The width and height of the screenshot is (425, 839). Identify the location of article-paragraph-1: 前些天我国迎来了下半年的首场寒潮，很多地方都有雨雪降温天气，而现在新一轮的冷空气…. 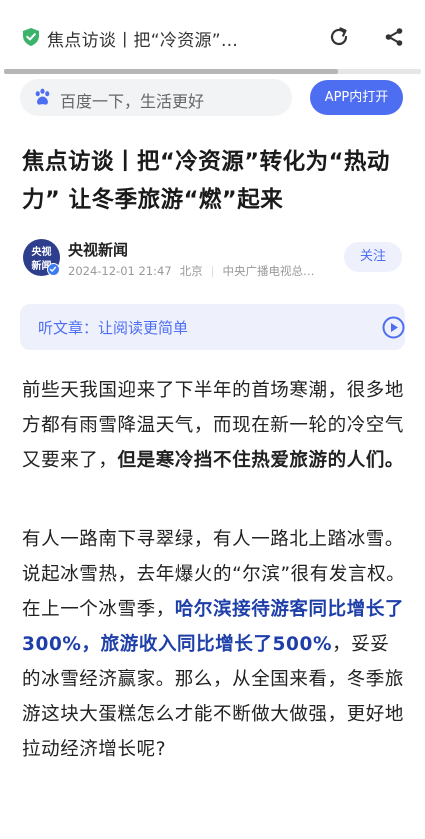
(214, 425).